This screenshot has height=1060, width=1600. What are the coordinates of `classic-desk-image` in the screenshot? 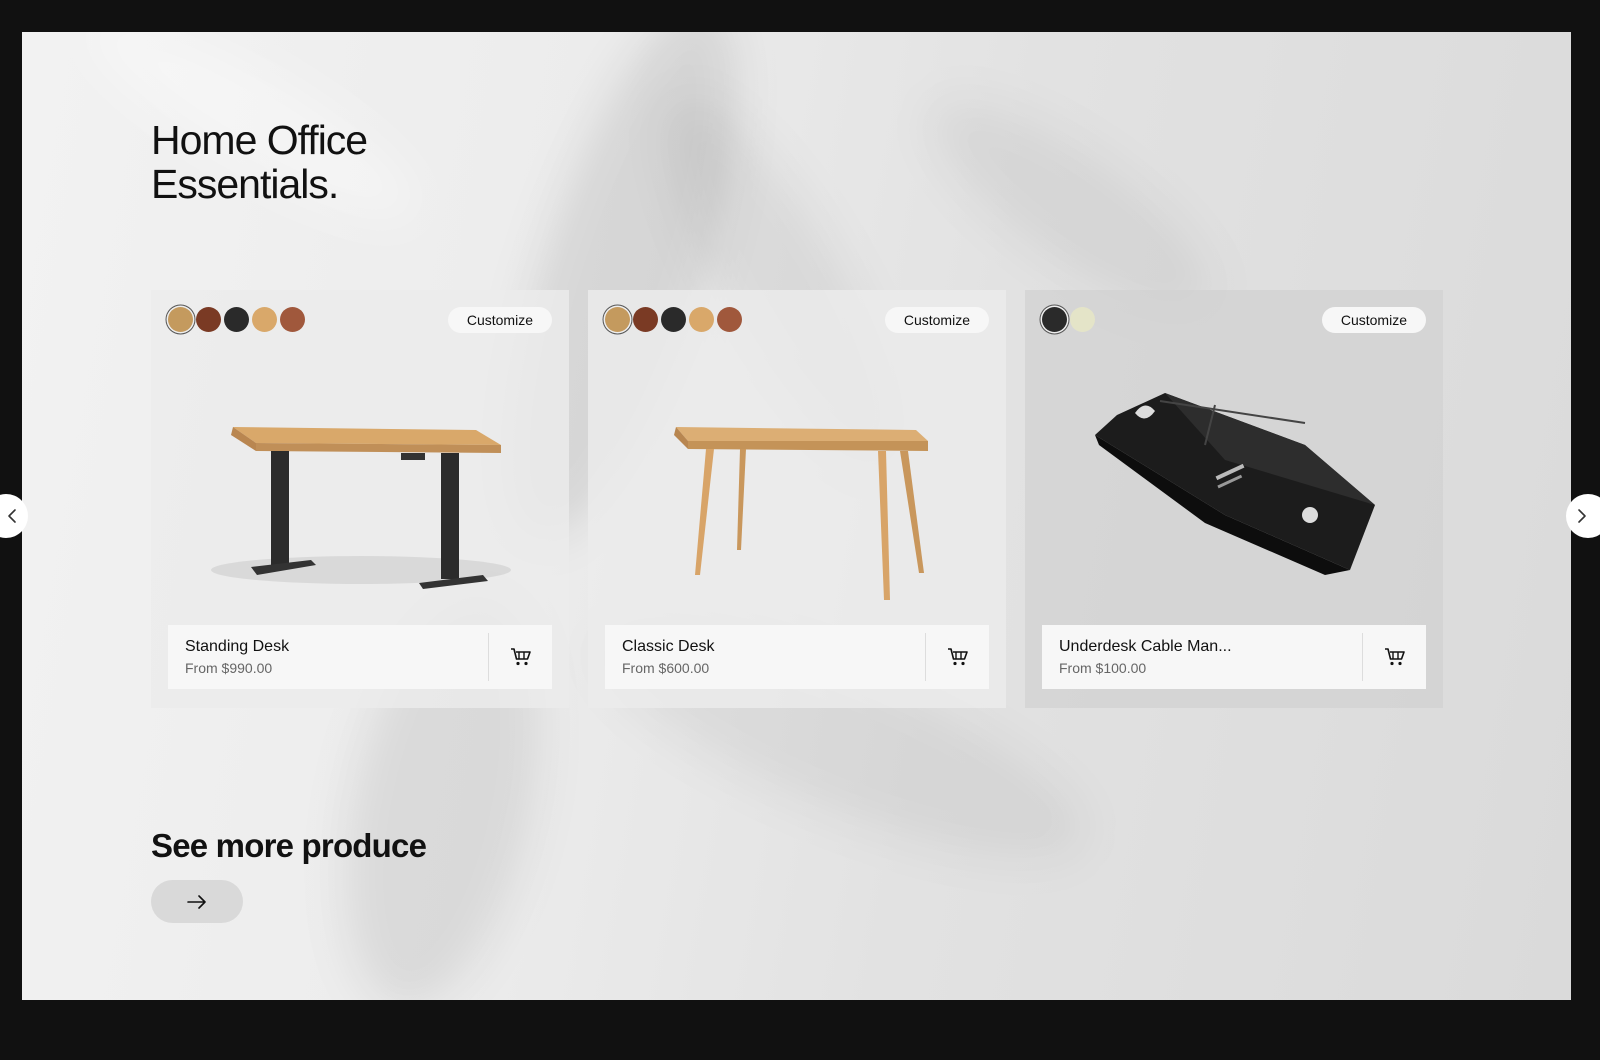 It's located at (801, 513).